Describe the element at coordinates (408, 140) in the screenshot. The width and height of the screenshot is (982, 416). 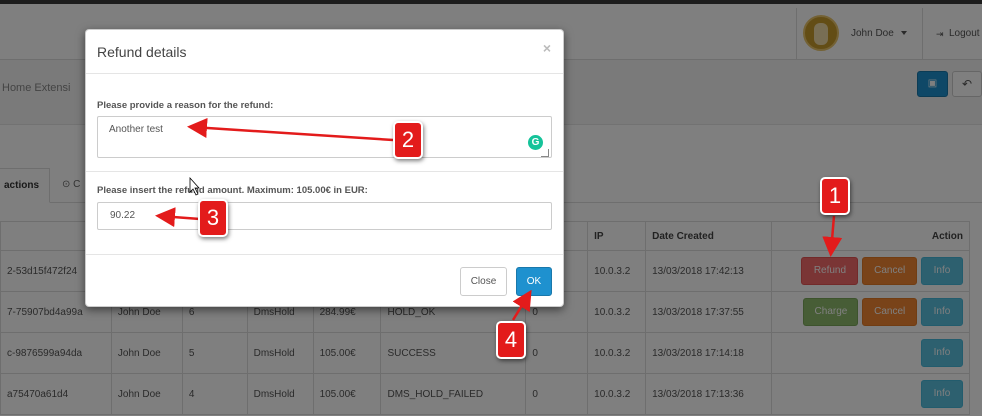
I see `annotation-callout-2: 2` at that location.